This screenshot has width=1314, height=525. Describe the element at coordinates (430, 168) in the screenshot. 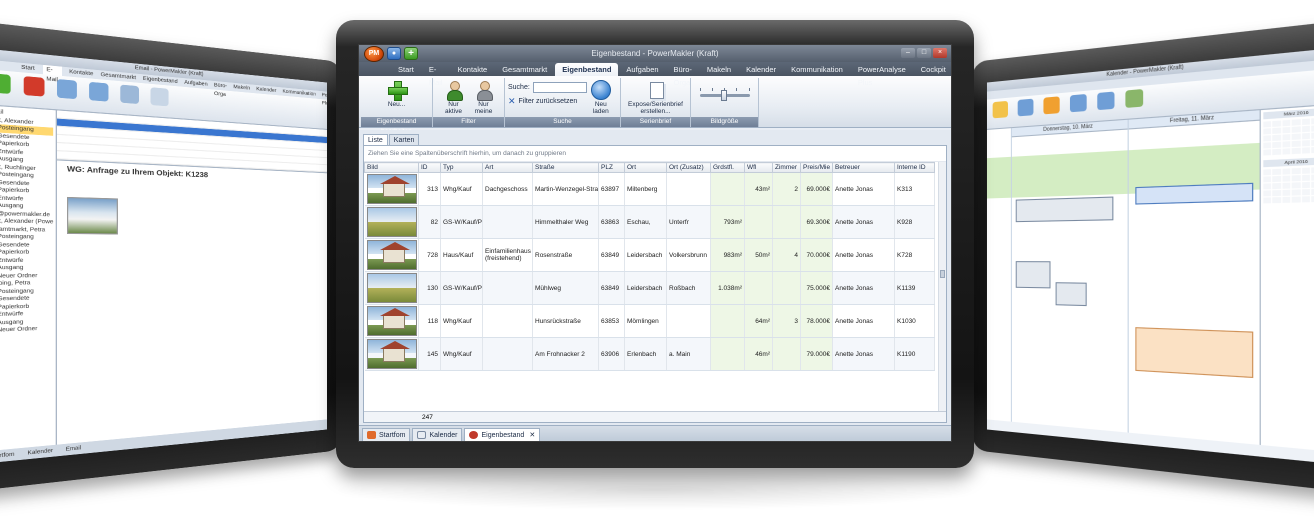

I see `column-header-id: ID` at that location.